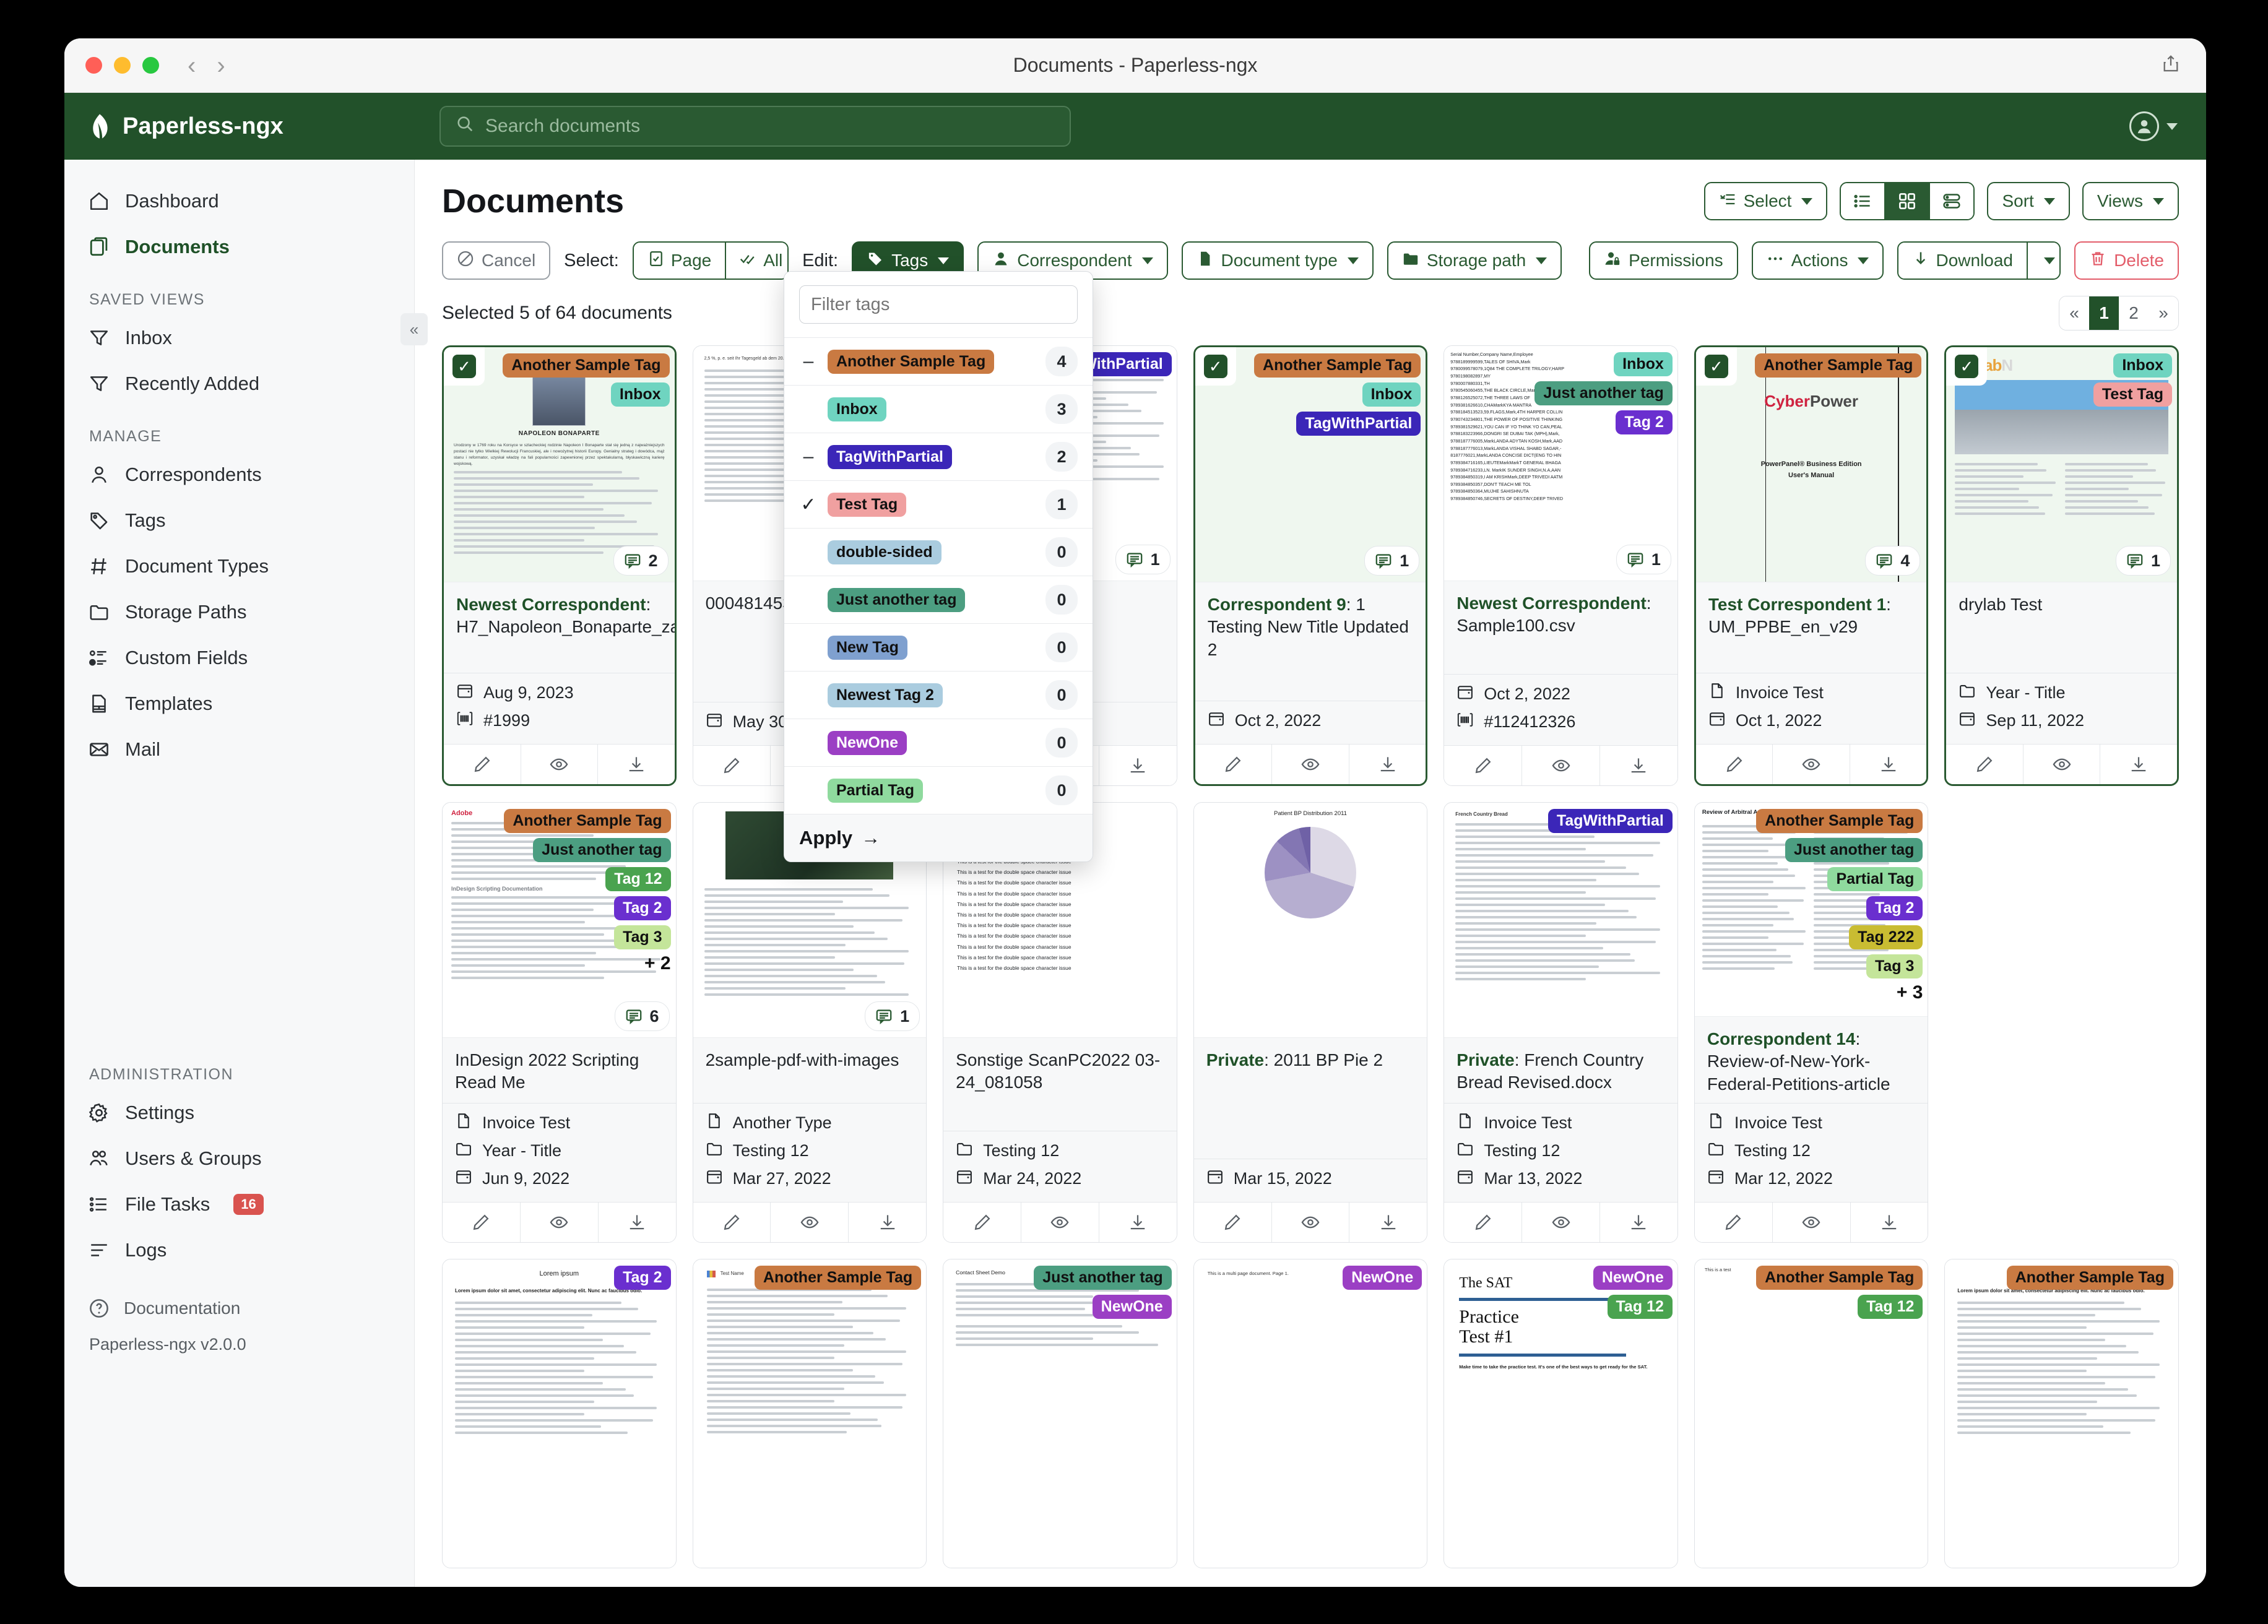  I want to click on list-view-button, so click(1863, 201).